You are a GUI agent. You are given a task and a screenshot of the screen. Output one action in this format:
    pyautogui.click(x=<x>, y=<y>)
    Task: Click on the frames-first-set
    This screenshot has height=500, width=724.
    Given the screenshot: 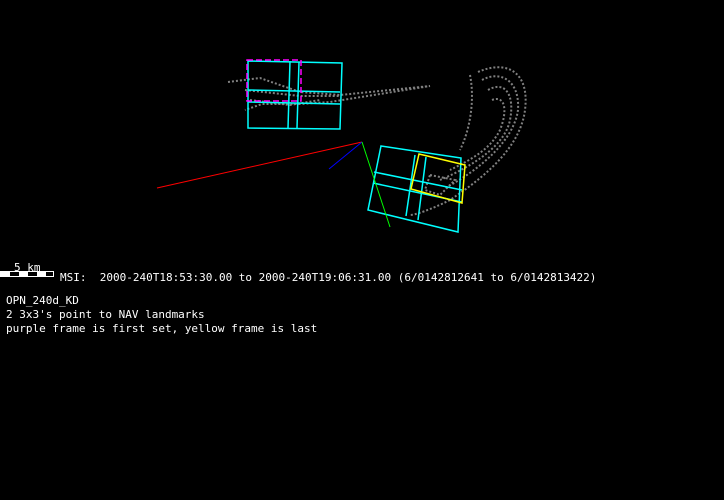 What is the action you would take?
    pyautogui.click(x=295, y=95)
    